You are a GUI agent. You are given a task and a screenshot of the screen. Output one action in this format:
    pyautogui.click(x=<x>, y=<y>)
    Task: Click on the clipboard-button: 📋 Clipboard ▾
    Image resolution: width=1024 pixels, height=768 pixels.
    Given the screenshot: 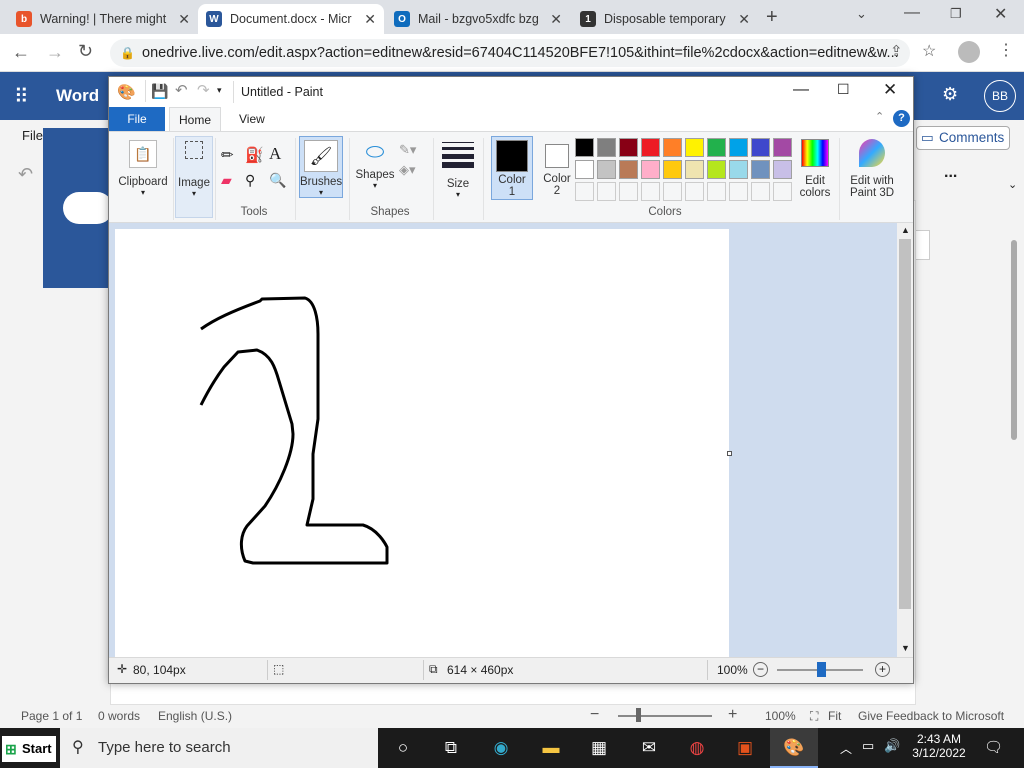 What is the action you would take?
    pyautogui.click(x=143, y=175)
    